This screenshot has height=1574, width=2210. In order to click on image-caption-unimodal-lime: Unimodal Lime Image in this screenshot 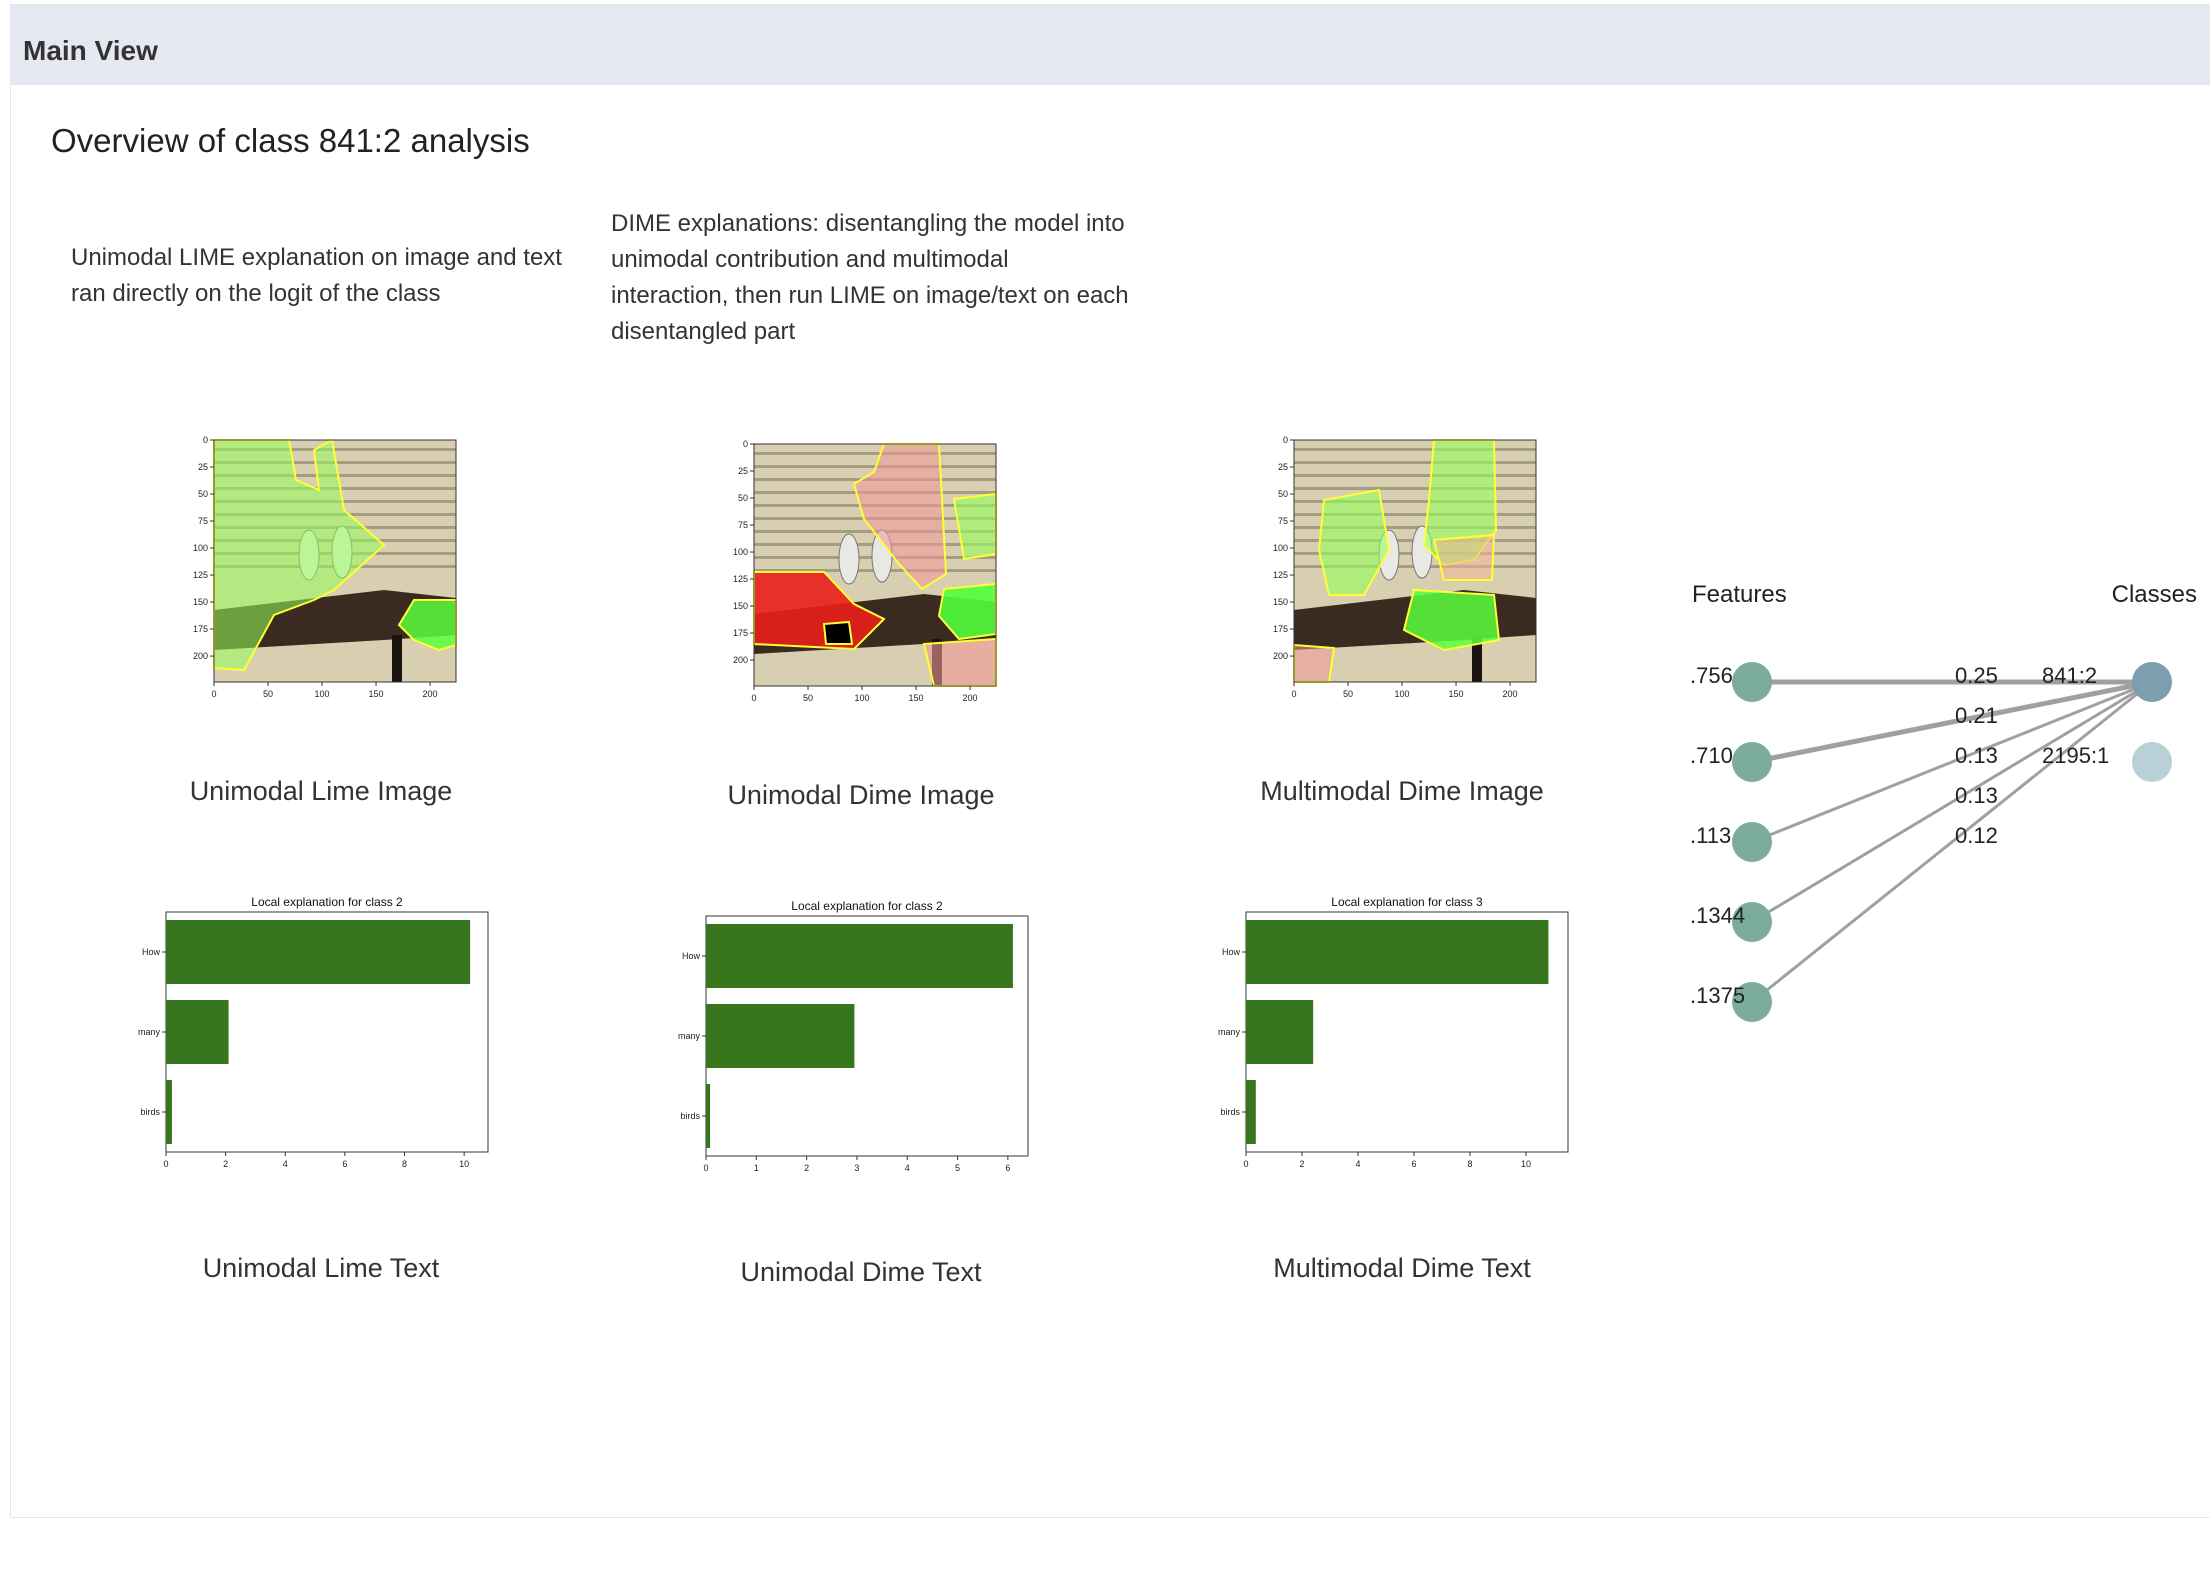, I will do `click(321, 791)`.